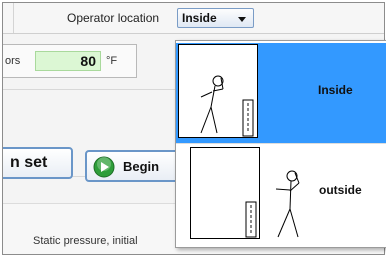  I want to click on begin-button: Begin, so click(135, 166).